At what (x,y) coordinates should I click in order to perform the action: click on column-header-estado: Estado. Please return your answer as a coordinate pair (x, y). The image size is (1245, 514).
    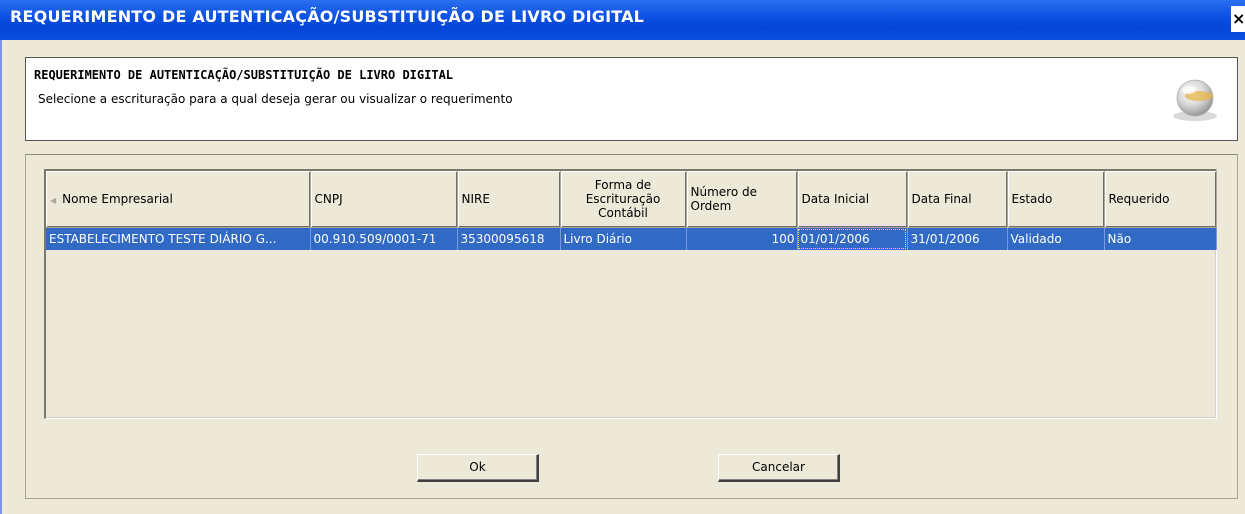
    Looking at the image, I should click on (1056, 199).